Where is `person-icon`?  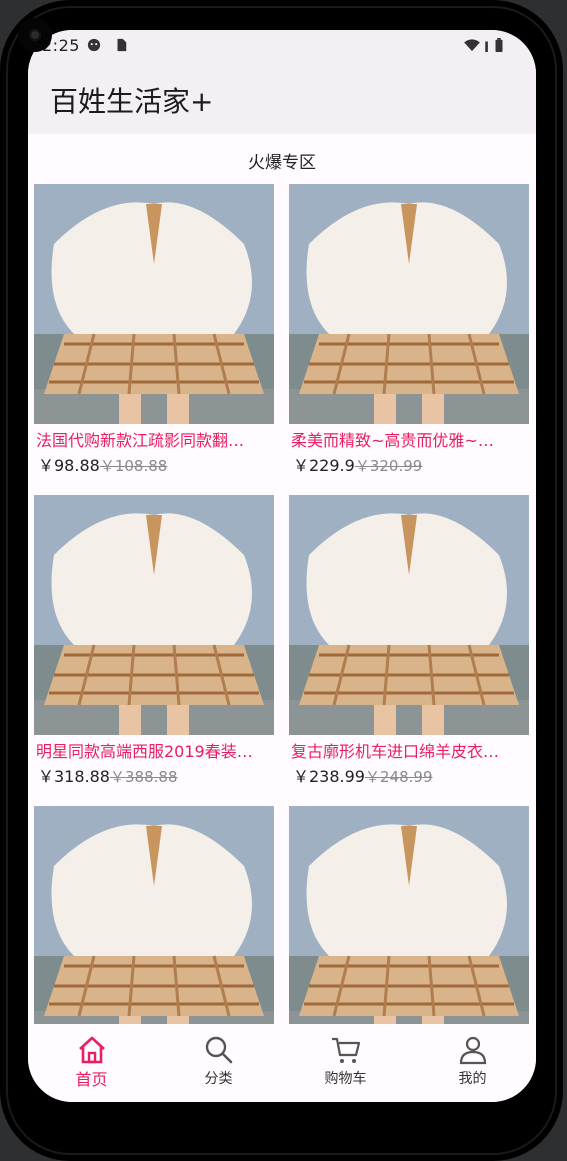 person-icon is located at coordinates (473, 1050).